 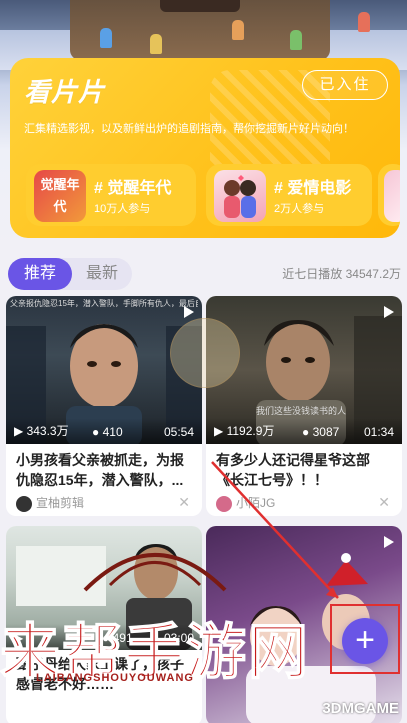 What do you see at coordinates (205, 353) in the screenshot?
I see `watermark-emblem` at bounding box center [205, 353].